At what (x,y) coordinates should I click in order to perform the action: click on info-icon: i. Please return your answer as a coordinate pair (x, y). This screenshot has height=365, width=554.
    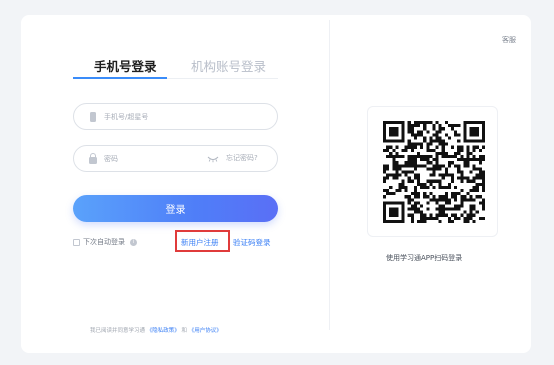
    Looking at the image, I should click on (133, 242).